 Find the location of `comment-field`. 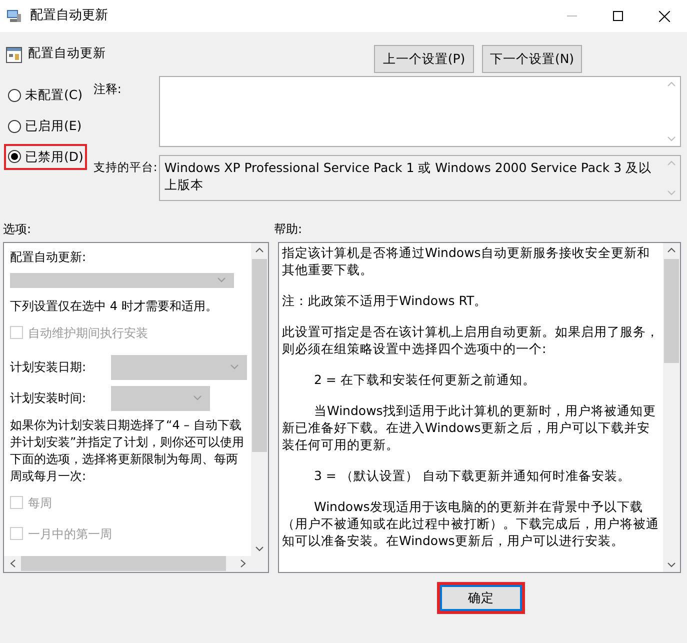

comment-field is located at coordinates (420, 111).